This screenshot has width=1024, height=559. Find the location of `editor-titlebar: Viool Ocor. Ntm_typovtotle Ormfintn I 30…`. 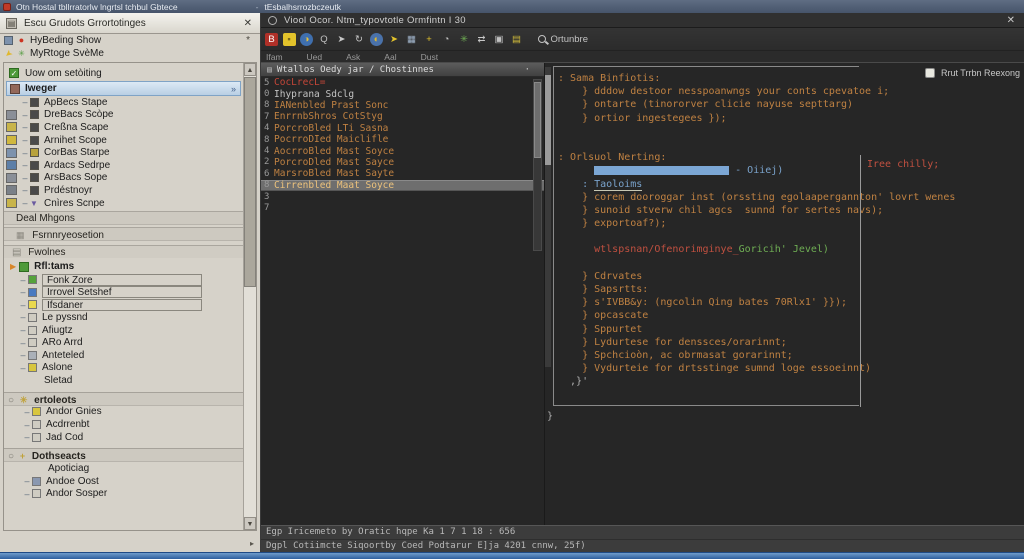

editor-titlebar: Viool Ocor. Ntm_typovtotle Ormfintn I 30… is located at coordinates (642, 20).